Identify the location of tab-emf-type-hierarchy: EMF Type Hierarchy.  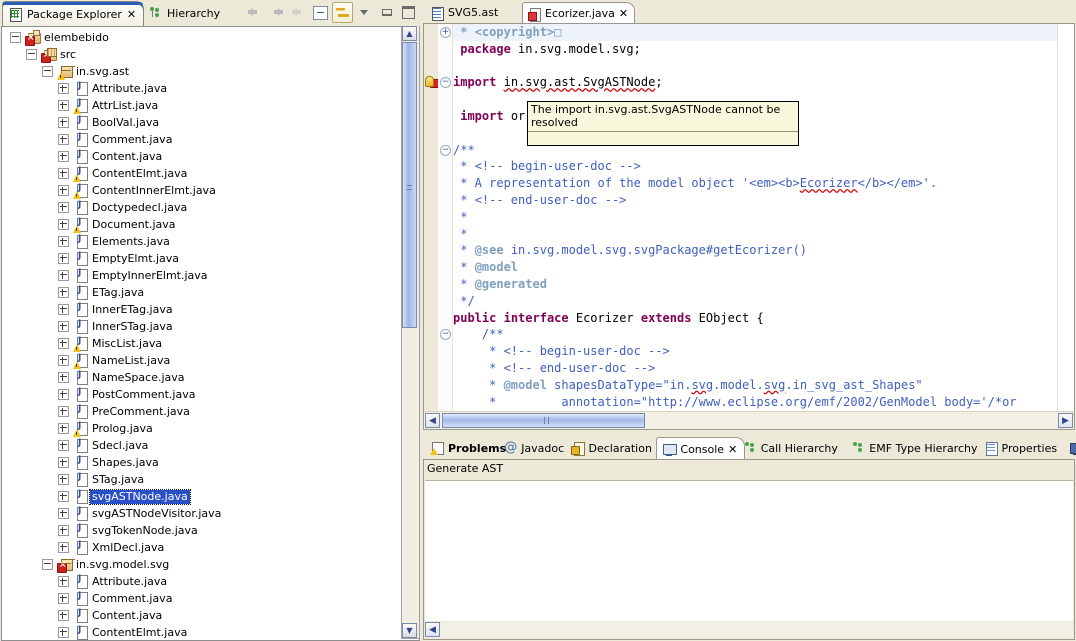
(915, 448).